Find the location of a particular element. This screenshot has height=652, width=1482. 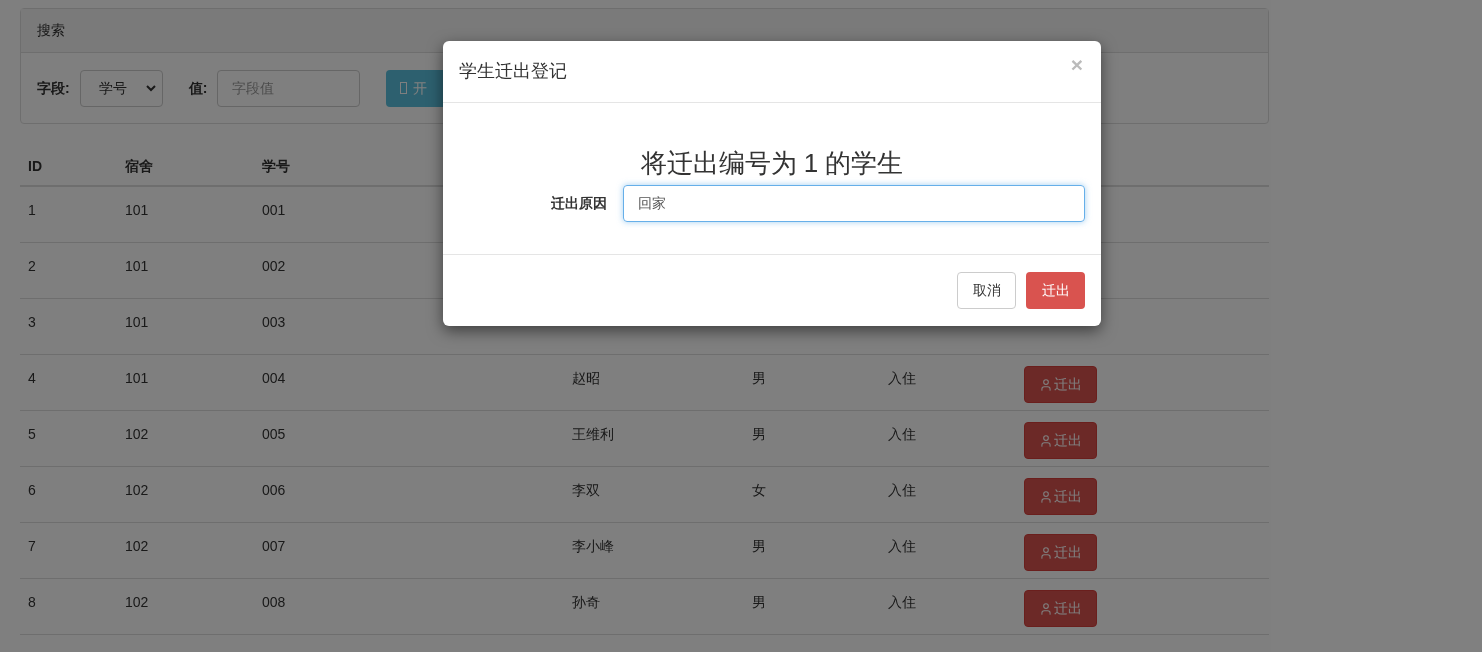

column-header: ID is located at coordinates (35, 166).